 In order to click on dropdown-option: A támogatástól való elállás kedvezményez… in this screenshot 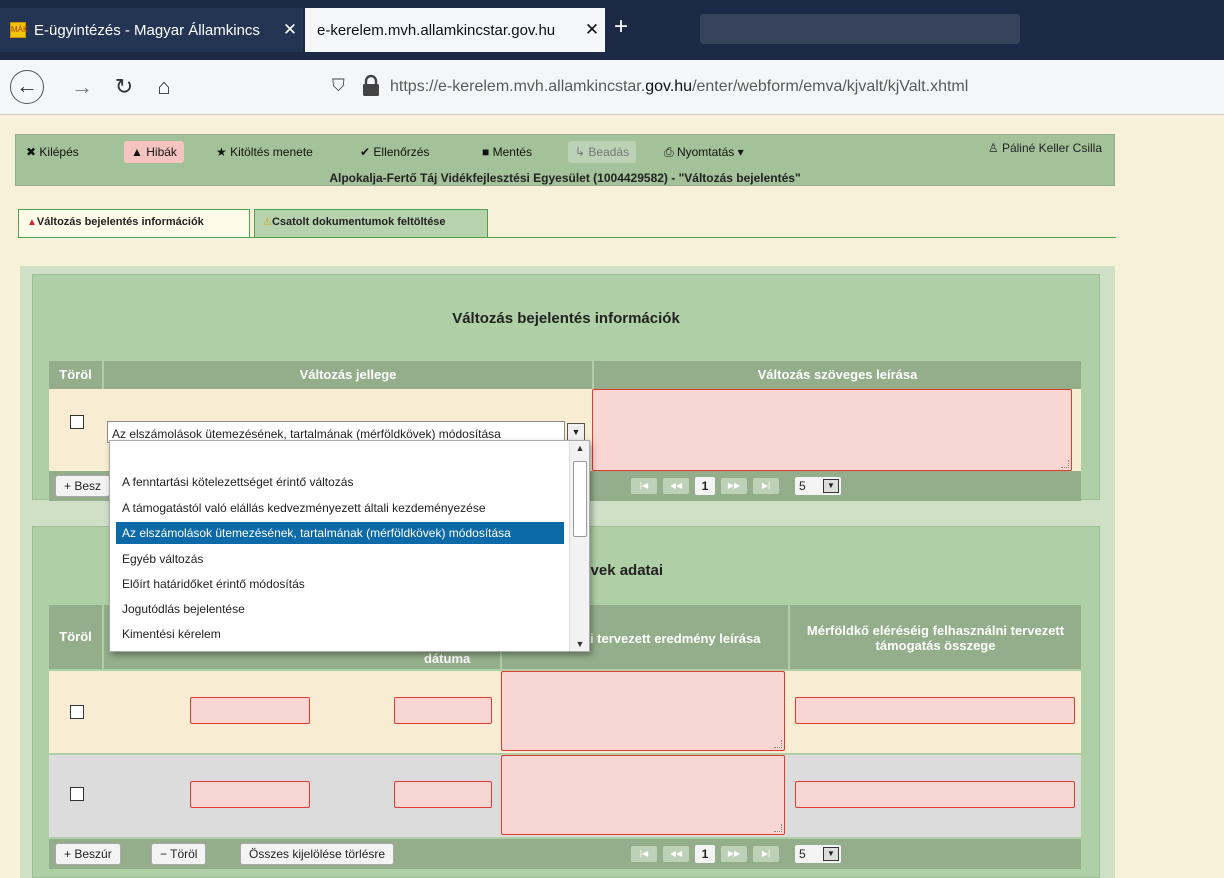, I will do `click(340, 508)`.